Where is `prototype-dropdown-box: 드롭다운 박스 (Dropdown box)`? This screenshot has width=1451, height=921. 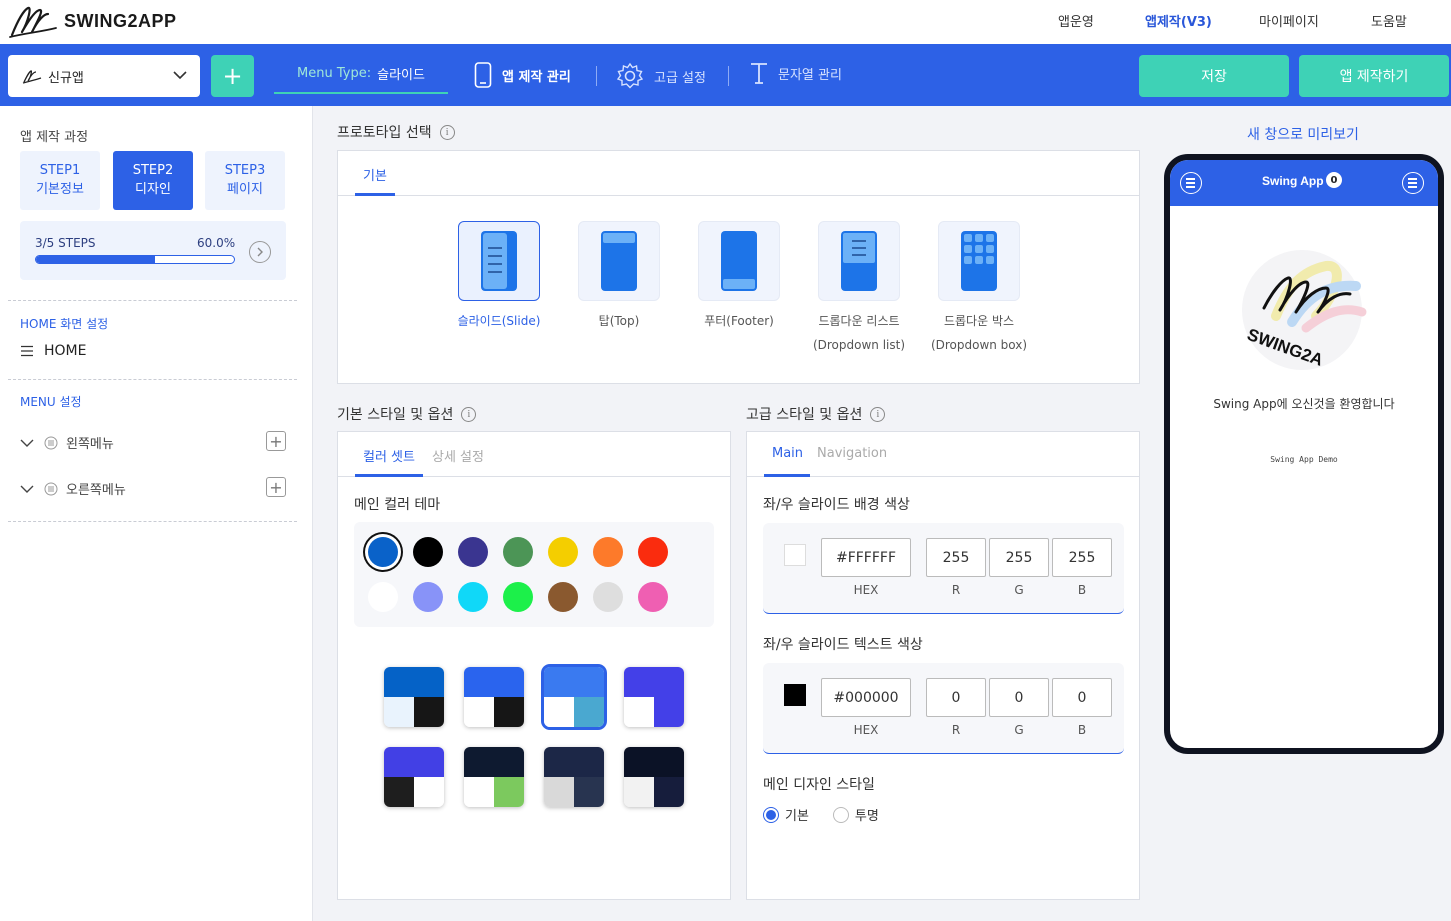 prototype-dropdown-box: 드롭다운 박스 (Dropdown box) is located at coordinates (979, 289).